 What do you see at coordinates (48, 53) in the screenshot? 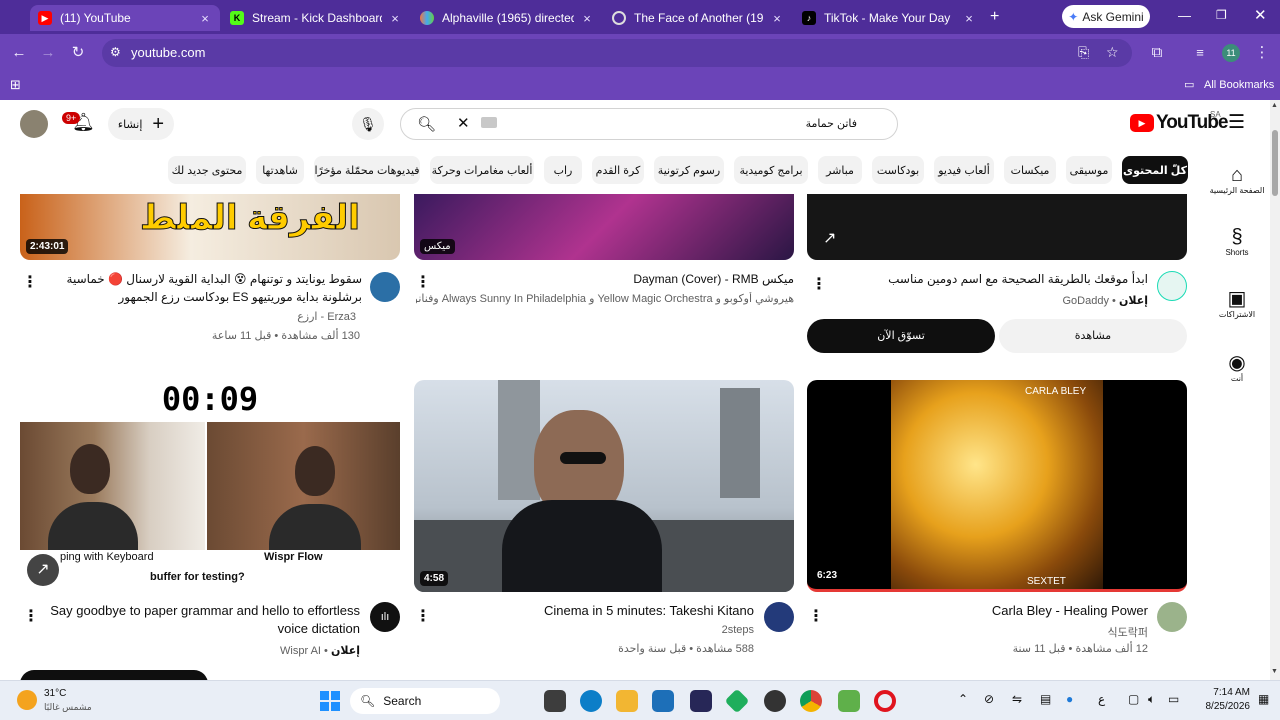
I see `forward-icon: →` at bounding box center [48, 53].